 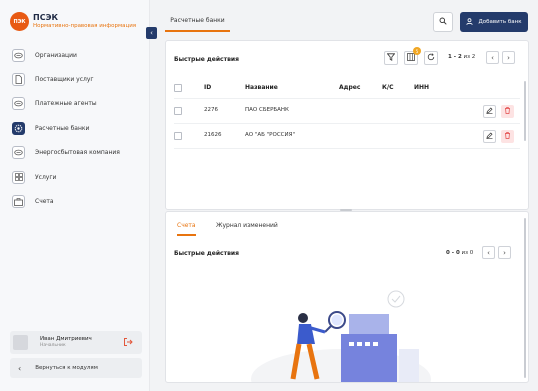 What do you see at coordinates (207, 87) in the screenshot?
I see `column-header: ID` at bounding box center [207, 87].